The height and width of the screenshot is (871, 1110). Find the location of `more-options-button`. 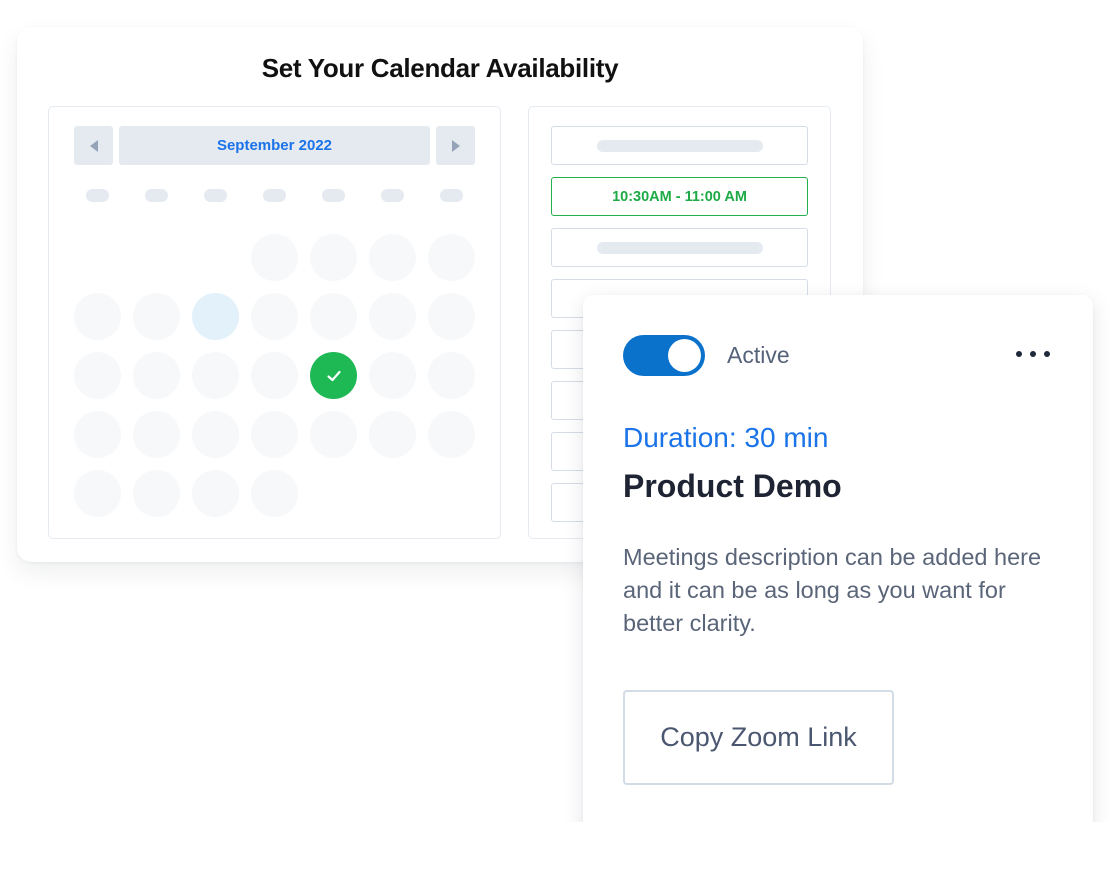

more-options-button is located at coordinates (1033, 354).